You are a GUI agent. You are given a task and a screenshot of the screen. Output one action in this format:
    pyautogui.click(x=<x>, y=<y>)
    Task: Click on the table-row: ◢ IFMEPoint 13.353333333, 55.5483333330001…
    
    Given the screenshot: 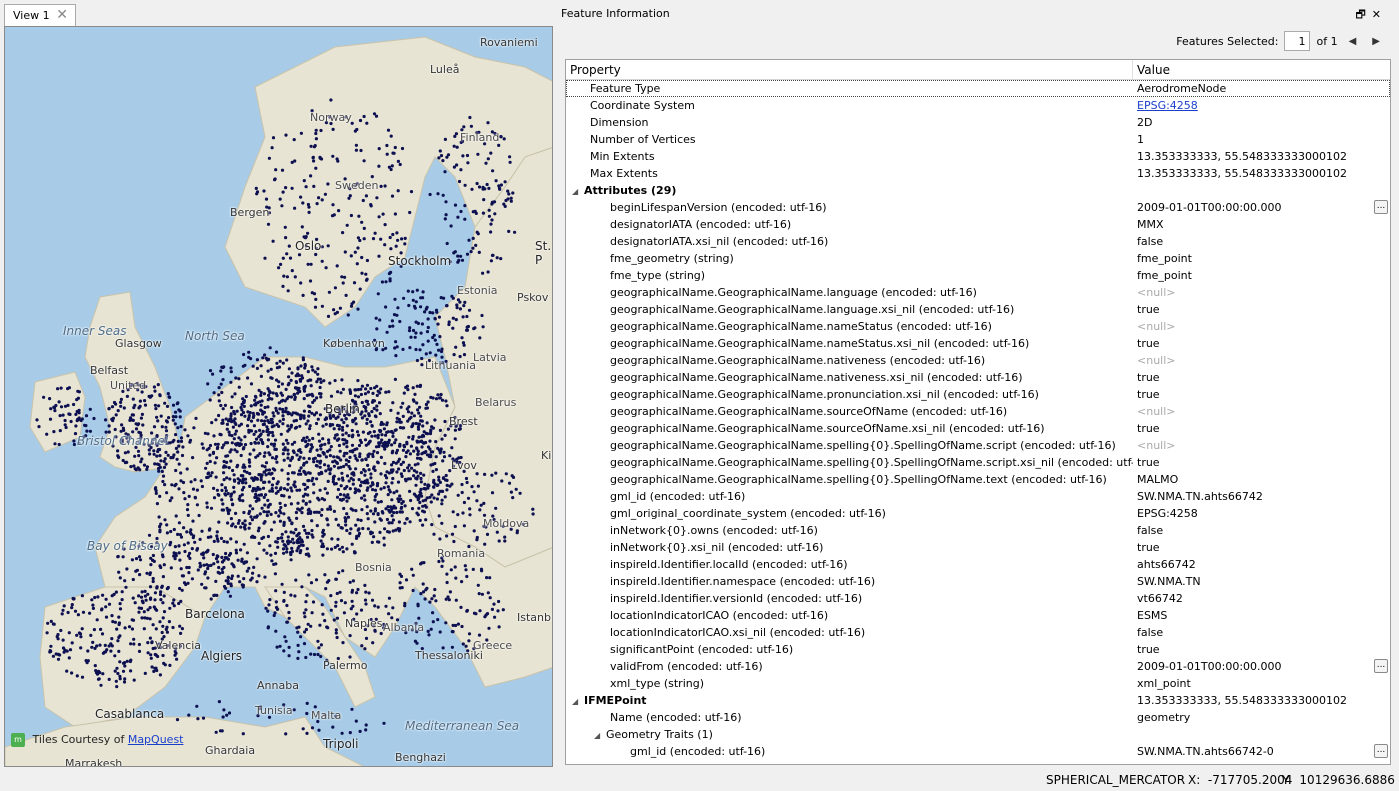 What is the action you would take?
    pyautogui.click(x=978, y=700)
    